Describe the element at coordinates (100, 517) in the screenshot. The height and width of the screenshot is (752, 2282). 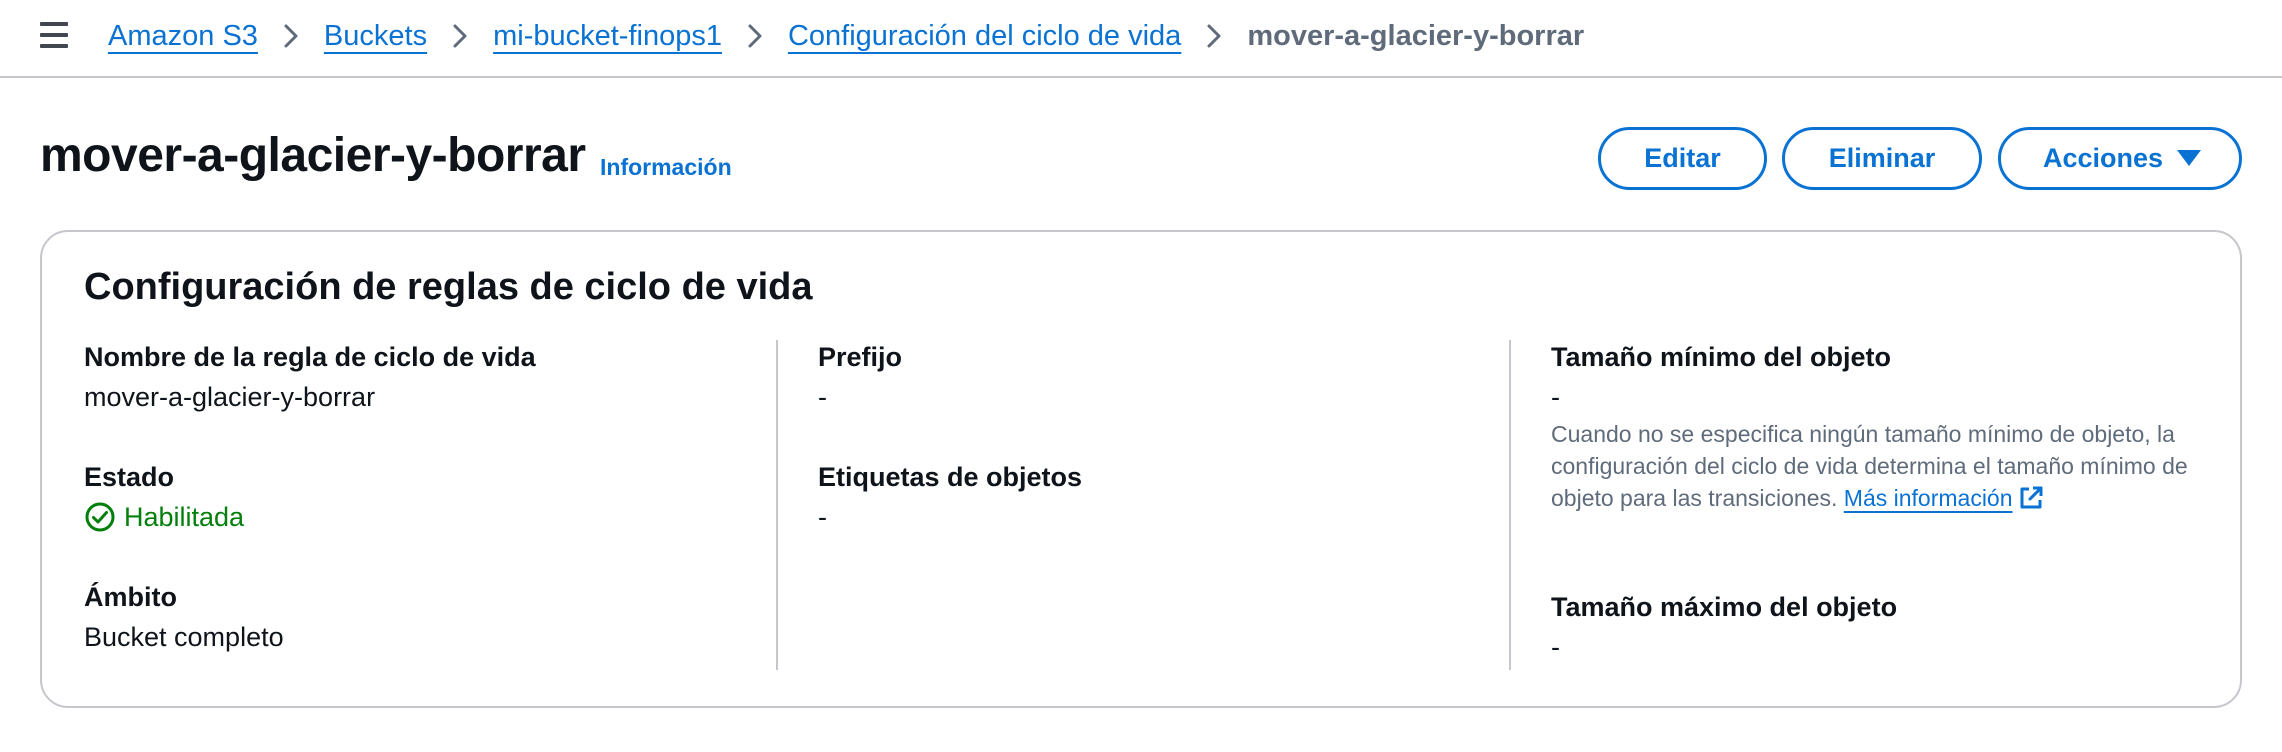
I see `check-circle-icon` at that location.